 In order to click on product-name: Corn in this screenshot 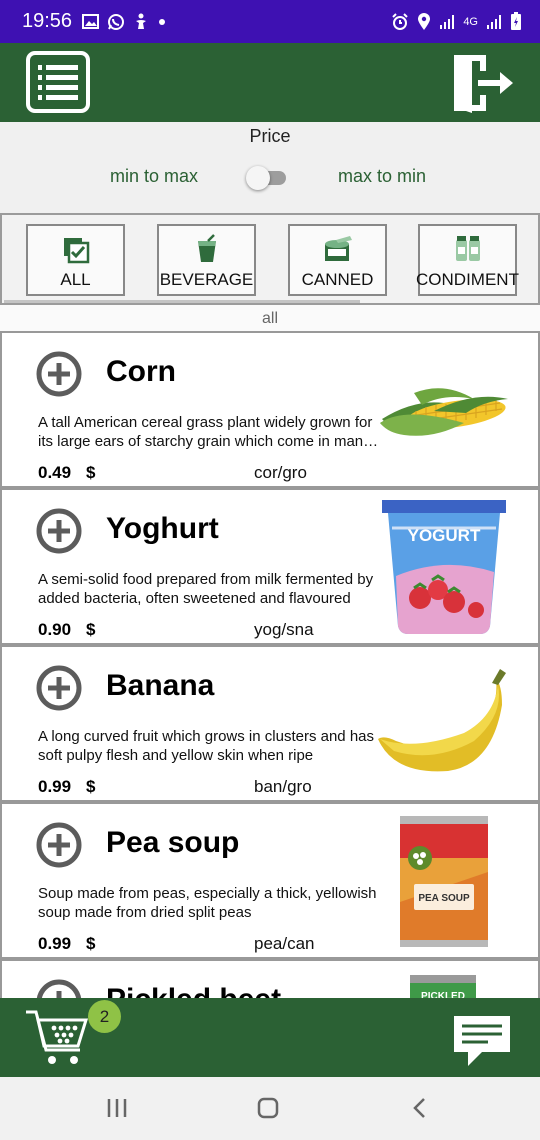, I will do `click(141, 371)`.